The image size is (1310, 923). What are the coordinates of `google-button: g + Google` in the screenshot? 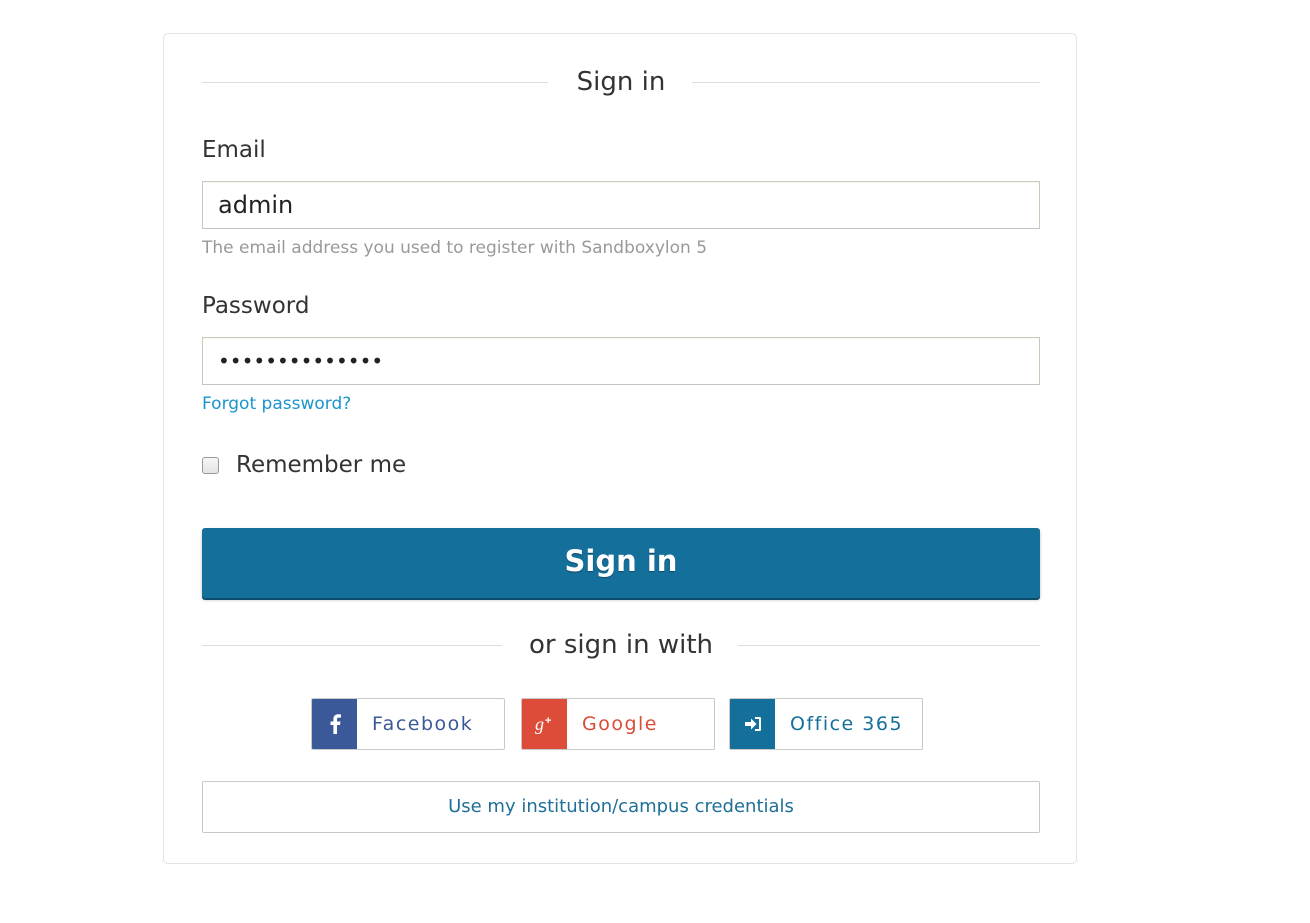 It's located at (618, 724).